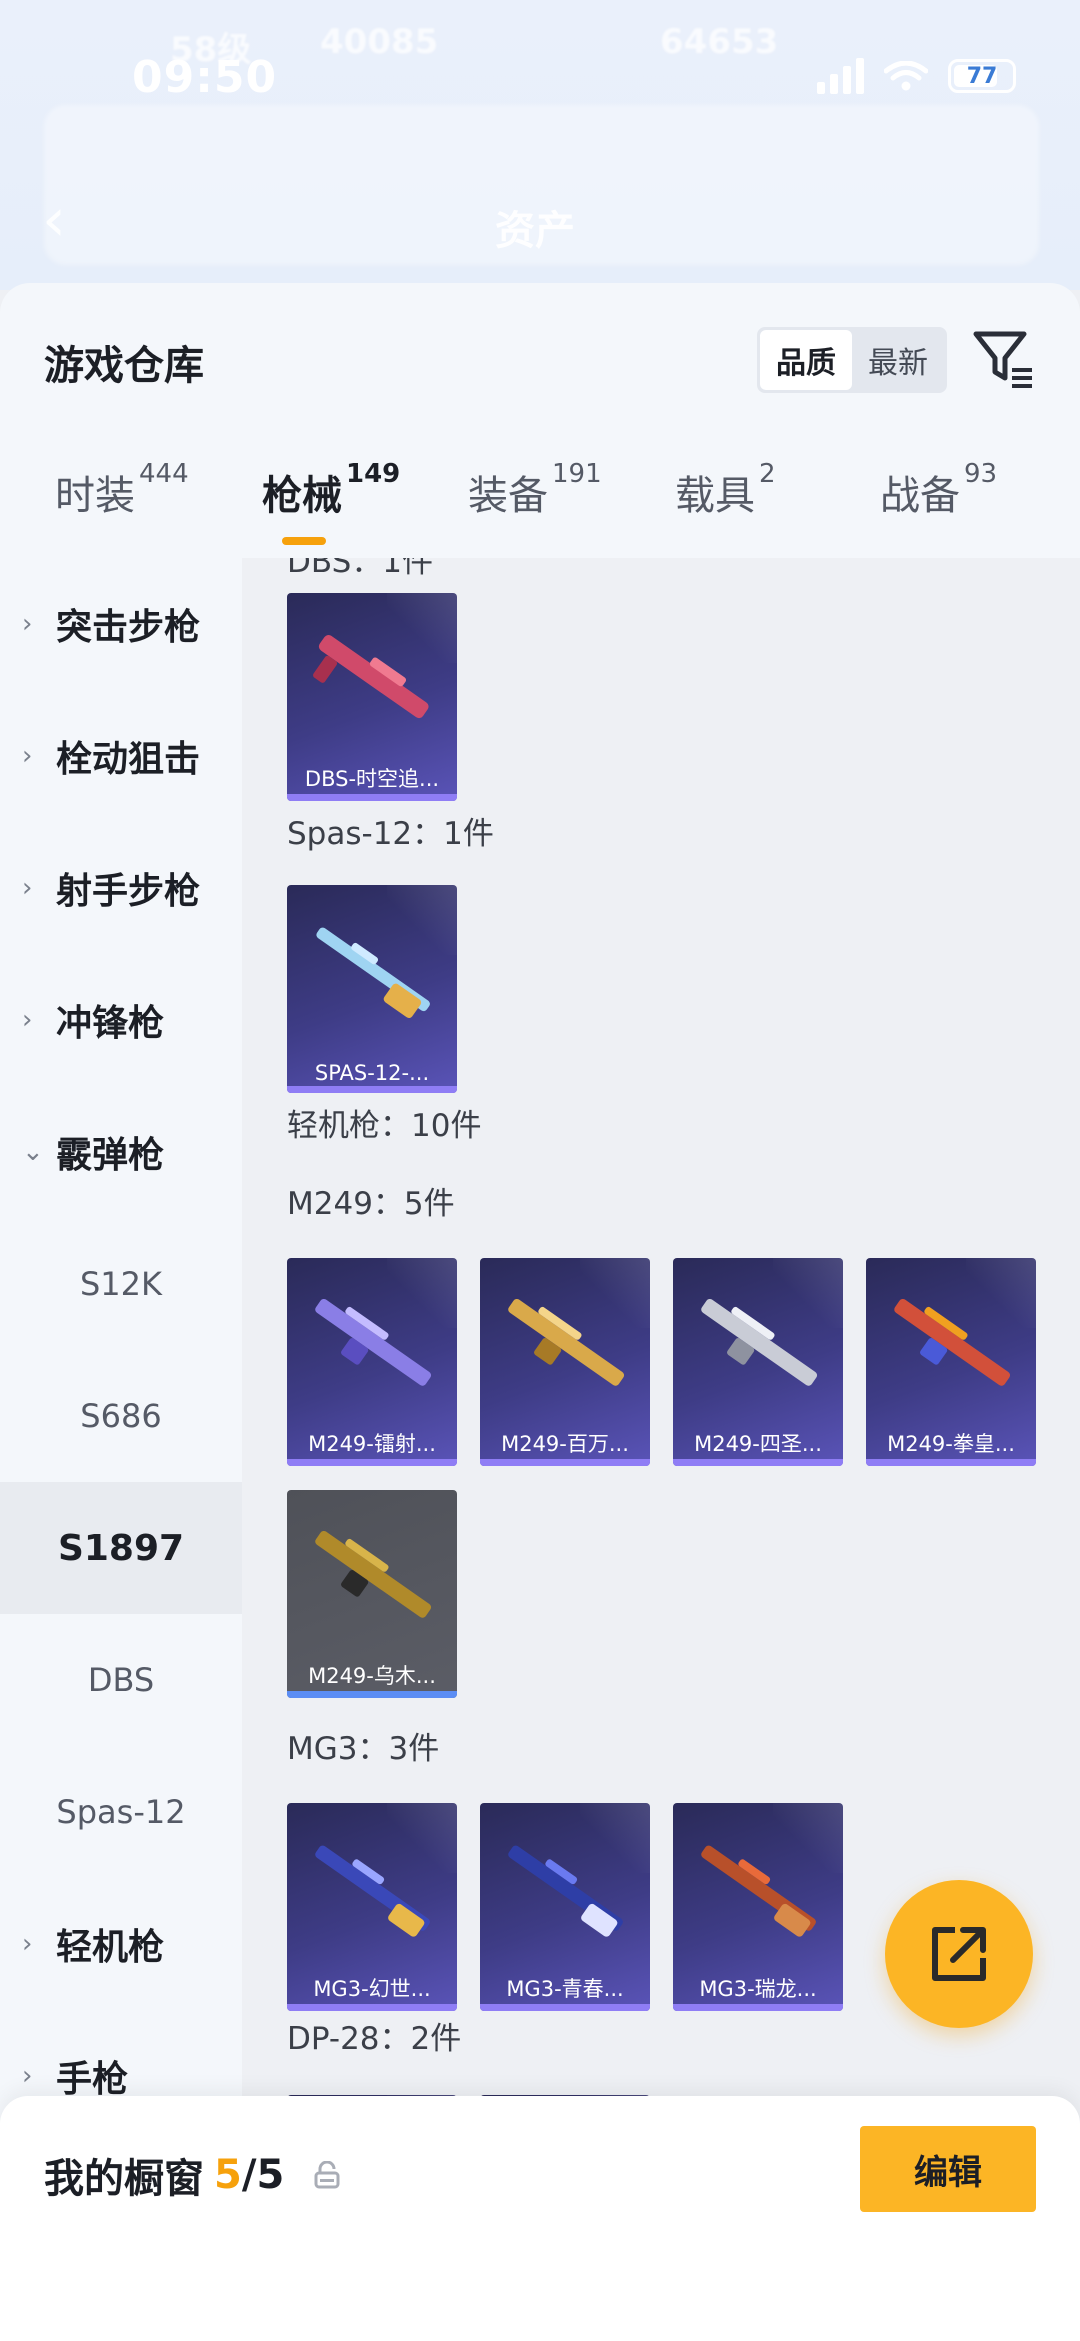 This screenshot has width=1080, height=2341. Describe the element at coordinates (54, 220) in the screenshot. I see `back-arrow-icon: ‹` at that location.